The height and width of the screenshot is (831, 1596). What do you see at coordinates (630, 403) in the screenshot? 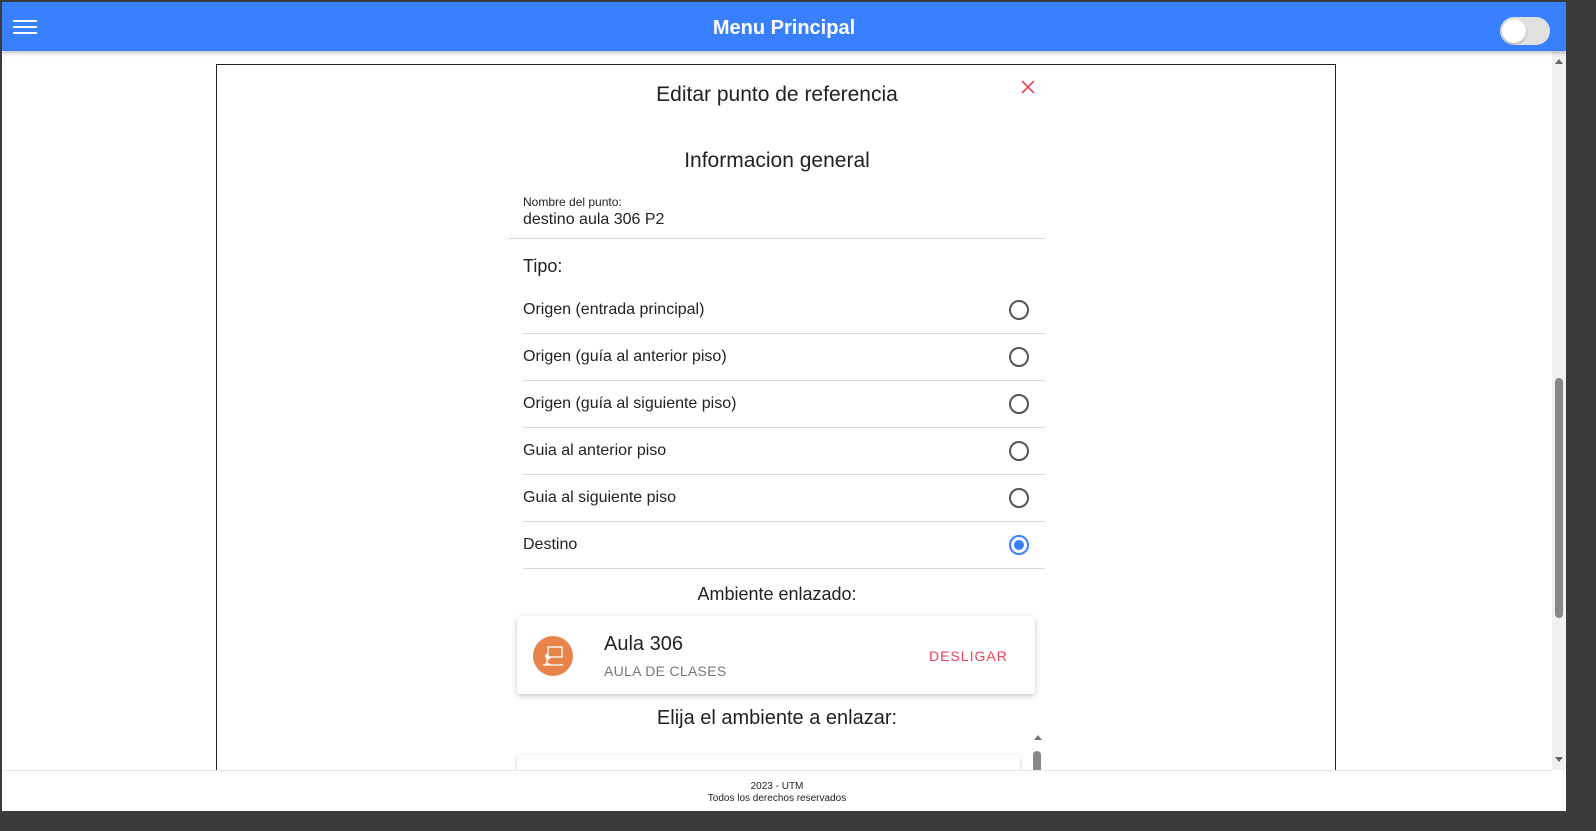
I see `radio-option-label: Origen (guía al siguiente piso)` at bounding box center [630, 403].